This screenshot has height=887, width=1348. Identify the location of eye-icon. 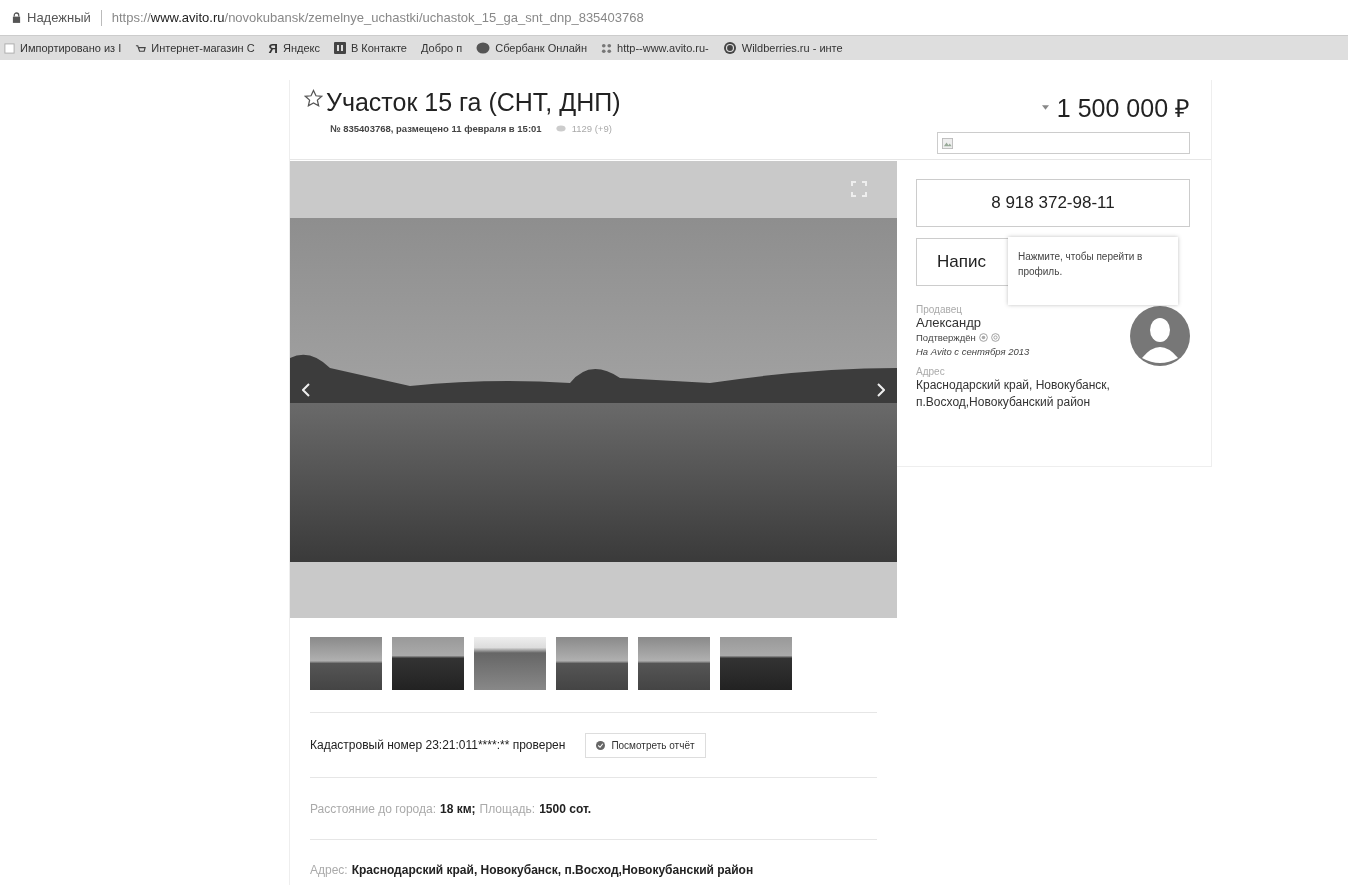
(560, 128).